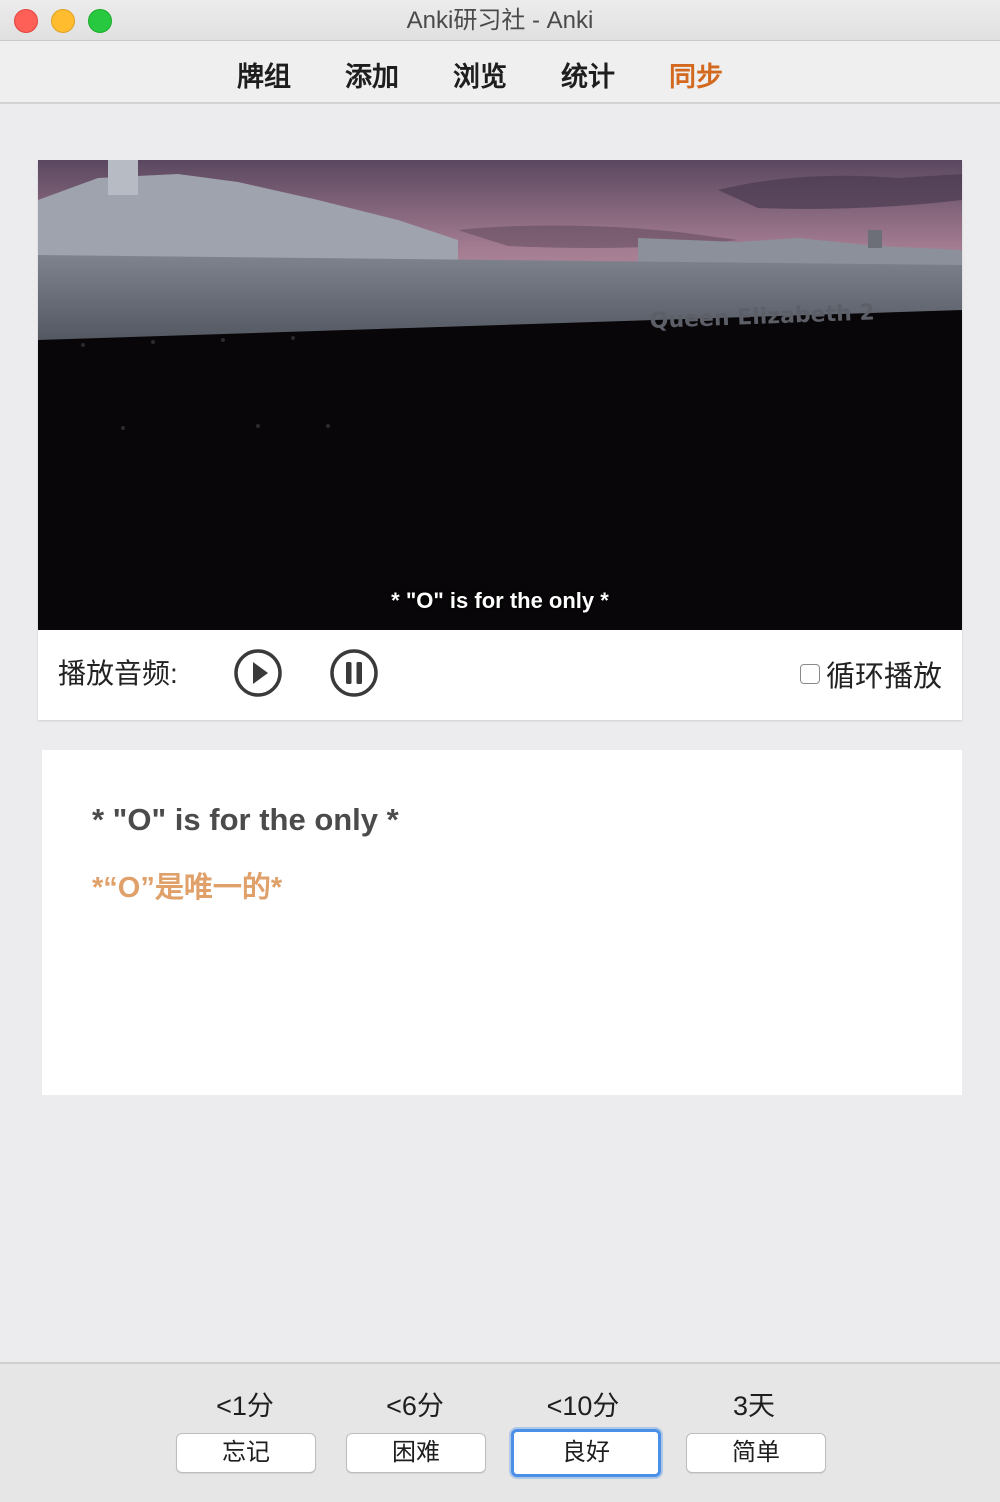 The image size is (1000, 1502). What do you see at coordinates (480, 74) in the screenshot?
I see `toolbar-browse: 浏览` at bounding box center [480, 74].